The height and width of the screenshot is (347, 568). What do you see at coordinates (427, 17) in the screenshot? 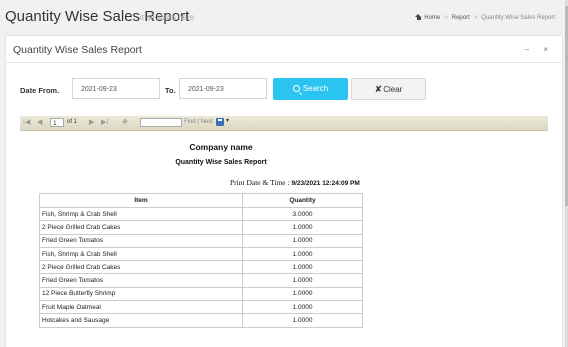
I see `breadcrumb-home: Home` at bounding box center [427, 17].